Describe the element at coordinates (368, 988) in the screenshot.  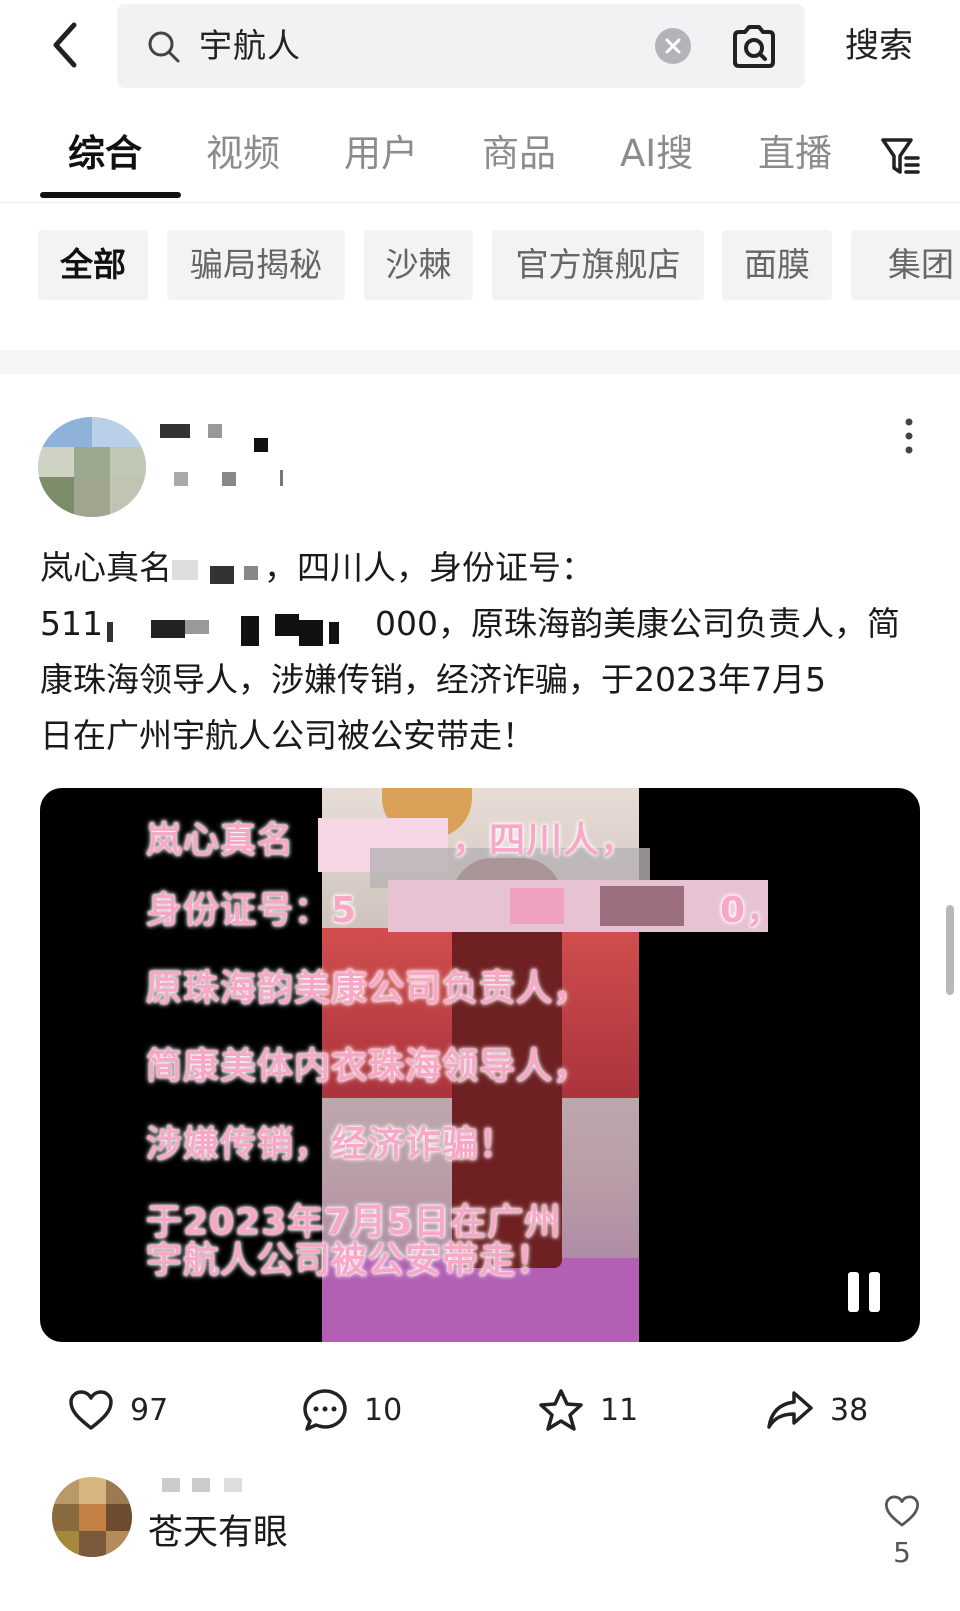
I see `video-caption: 原珠海韵美康公司负责人，` at that location.